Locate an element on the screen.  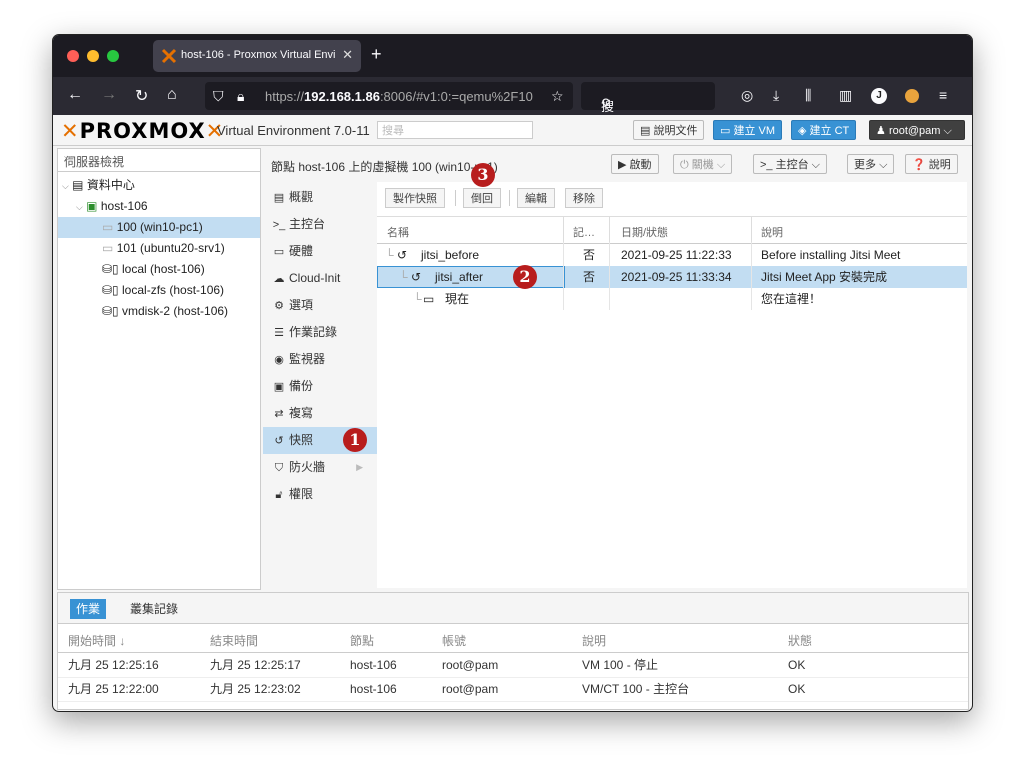
column-date: 日期/狀態 is located at coordinates (644, 232).